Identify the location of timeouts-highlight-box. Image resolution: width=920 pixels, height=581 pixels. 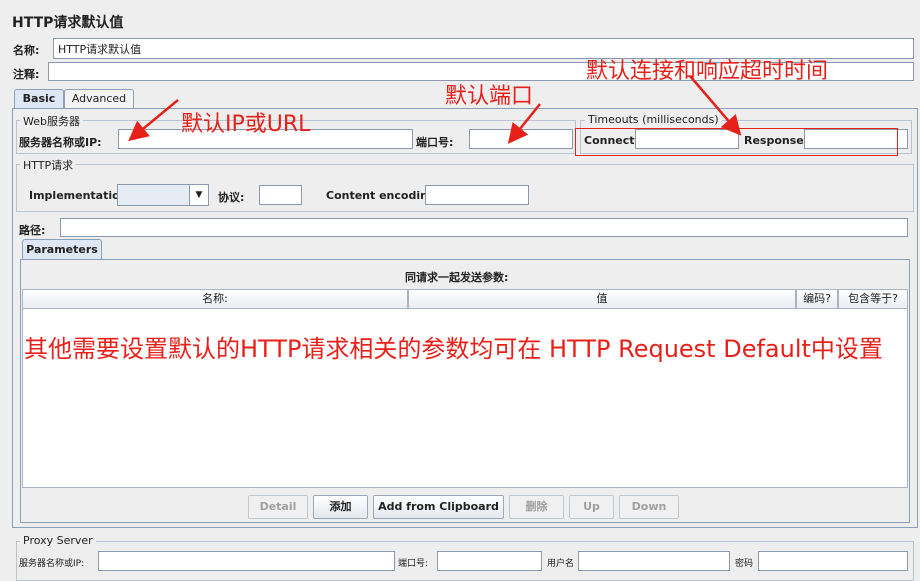
(736, 142).